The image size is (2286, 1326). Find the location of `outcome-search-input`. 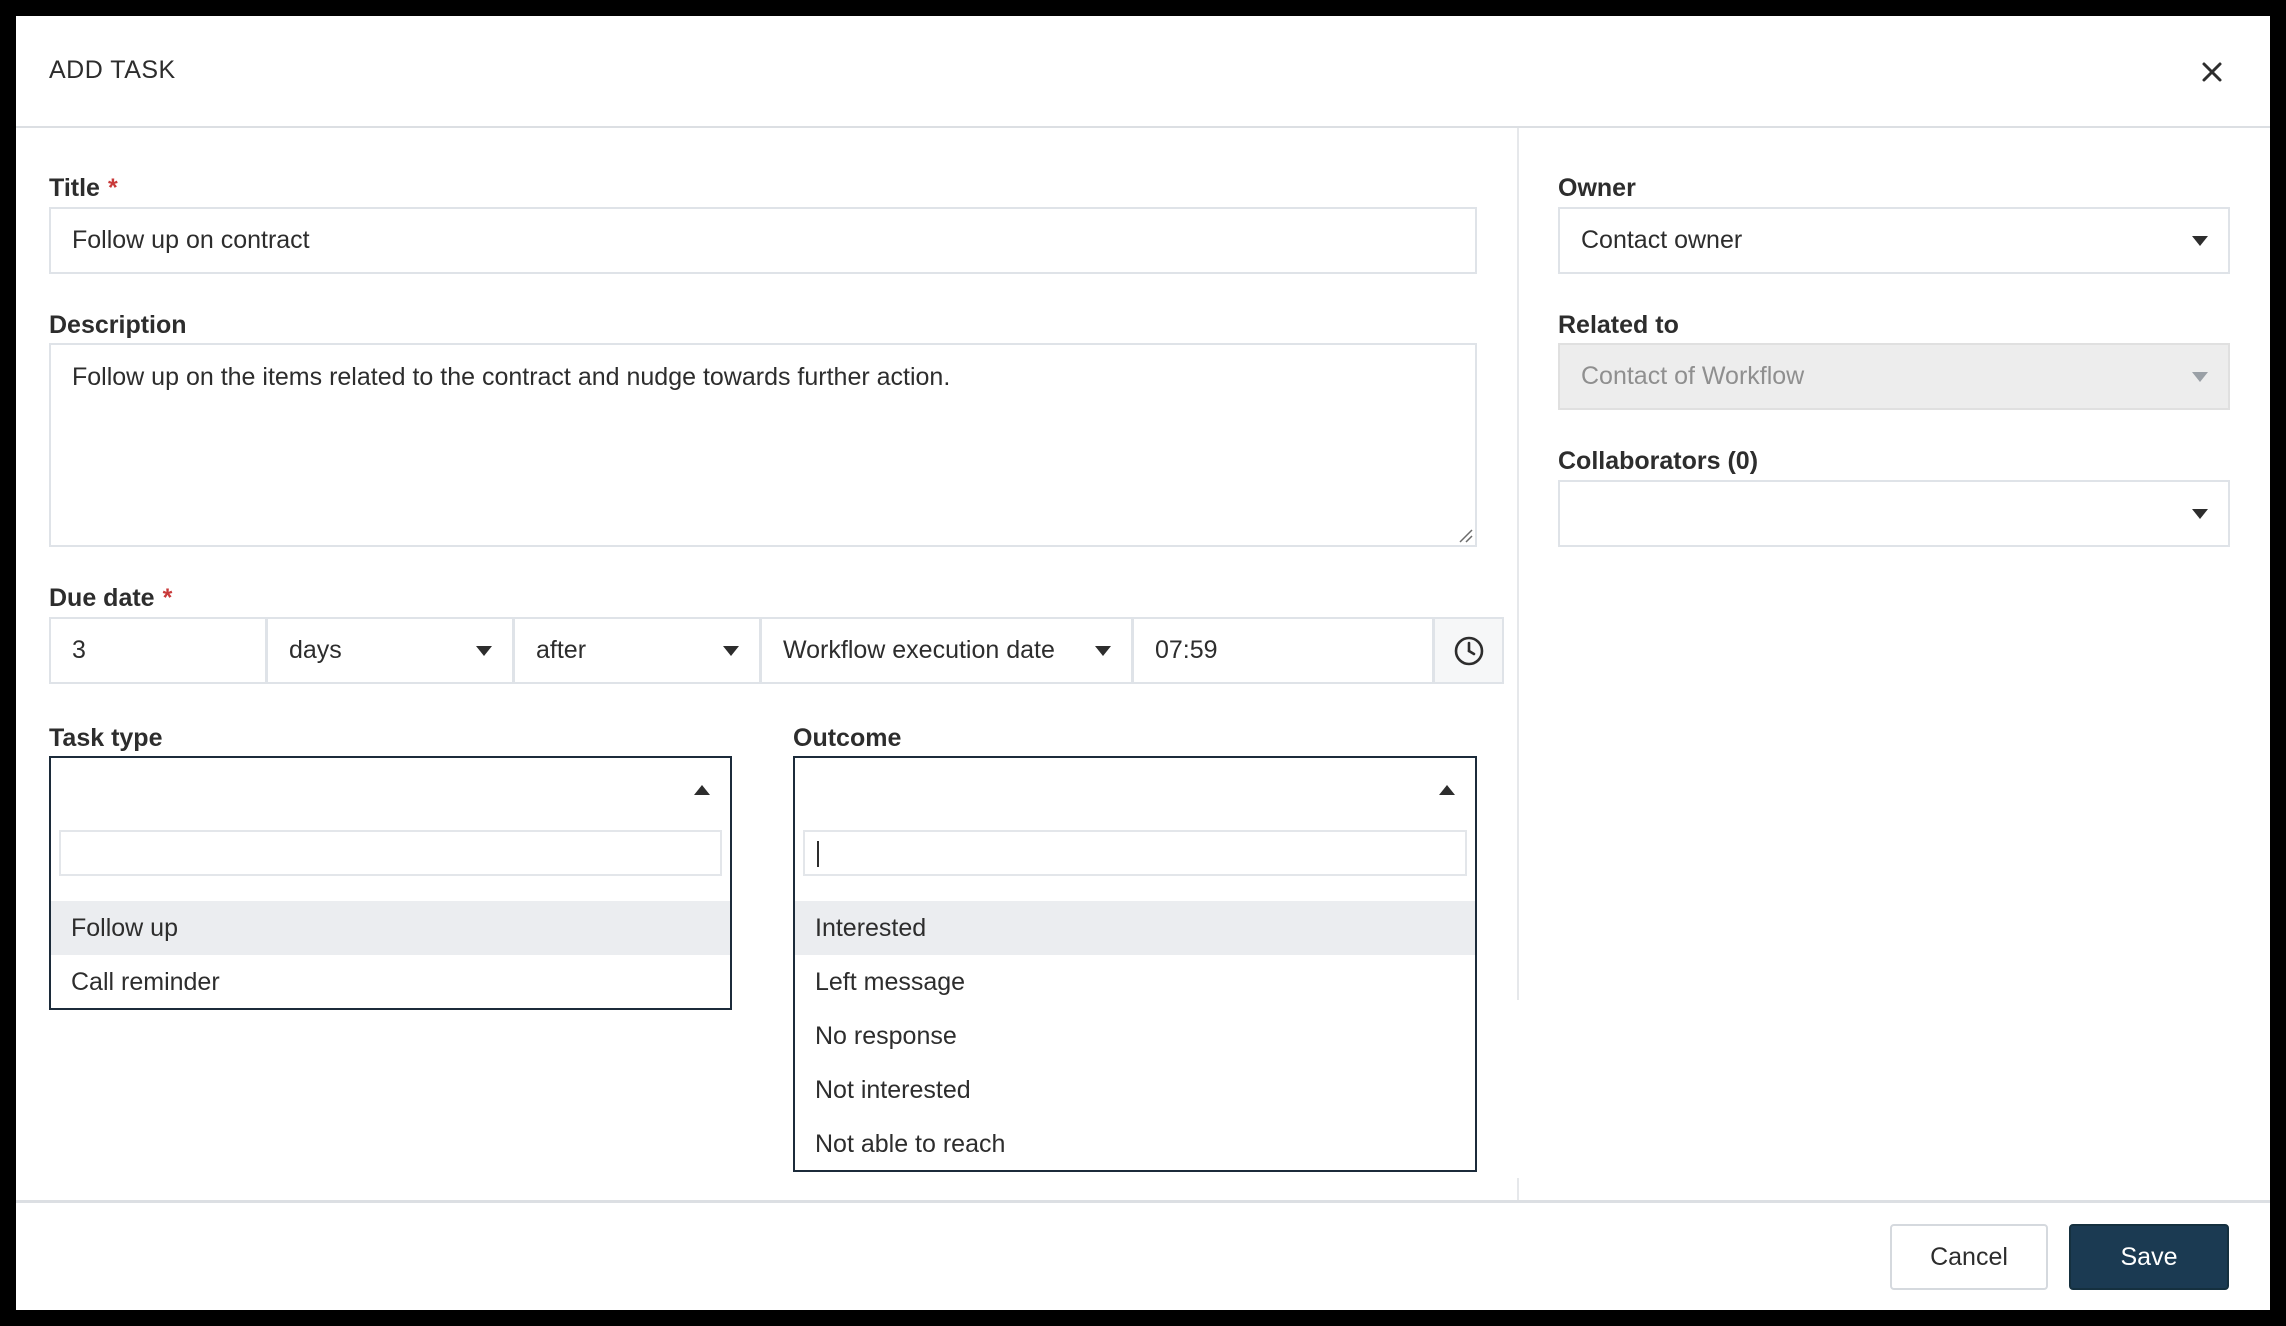

outcome-search-input is located at coordinates (1135, 853).